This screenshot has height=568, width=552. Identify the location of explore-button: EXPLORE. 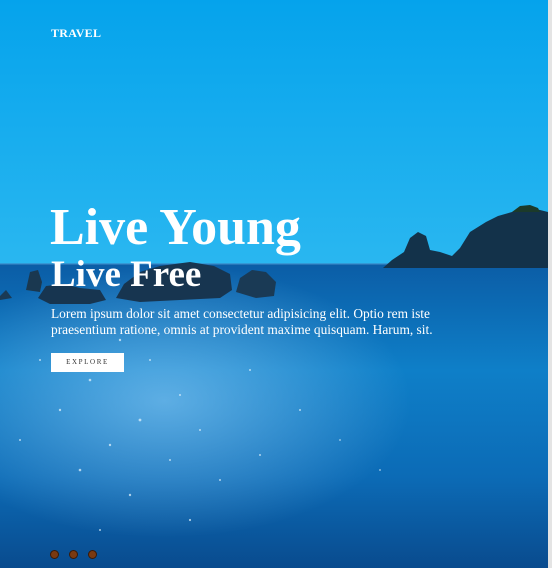
(87, 362).